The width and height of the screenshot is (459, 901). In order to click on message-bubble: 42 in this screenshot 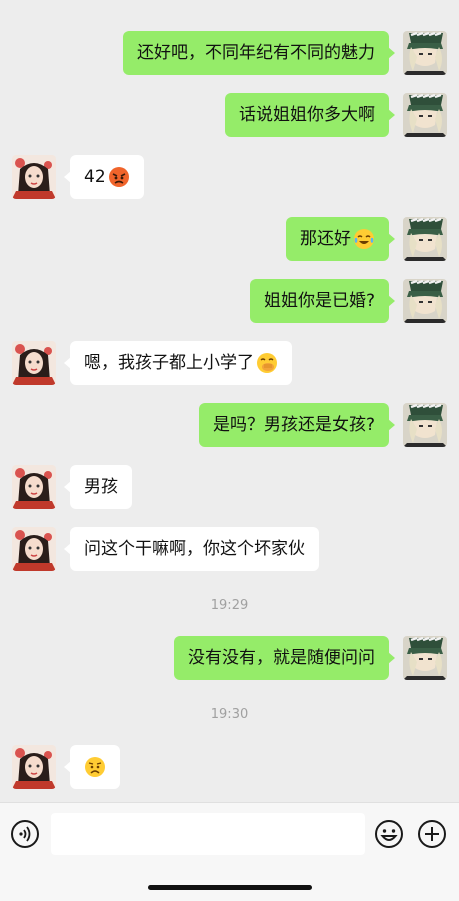, I will do `click(104, 177)`.